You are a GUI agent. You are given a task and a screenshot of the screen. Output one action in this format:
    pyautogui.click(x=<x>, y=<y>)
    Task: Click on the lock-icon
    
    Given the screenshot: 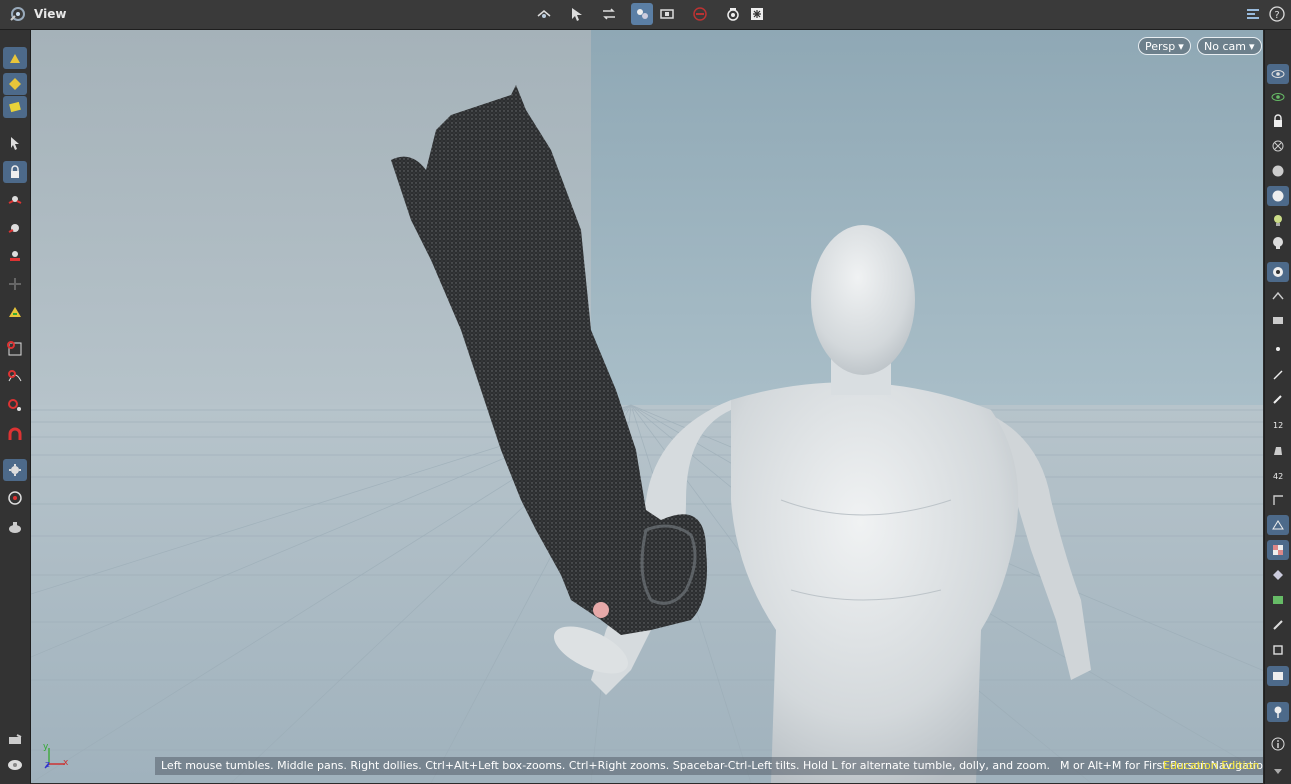 What is the action you would take?
    pyautogui.click(x=1278, y=120)
    